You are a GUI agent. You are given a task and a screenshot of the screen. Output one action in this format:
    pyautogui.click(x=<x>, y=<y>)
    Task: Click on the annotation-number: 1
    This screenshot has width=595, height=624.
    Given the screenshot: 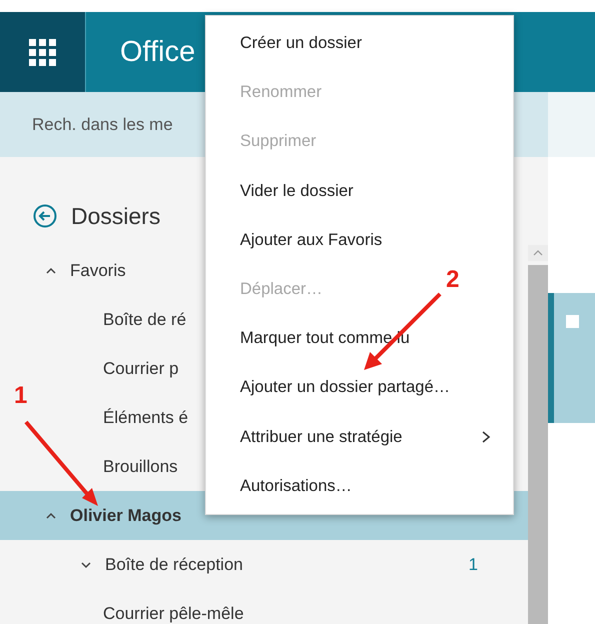 What is the action you would take?
    pyautogui.click(x=21, y=396)
    